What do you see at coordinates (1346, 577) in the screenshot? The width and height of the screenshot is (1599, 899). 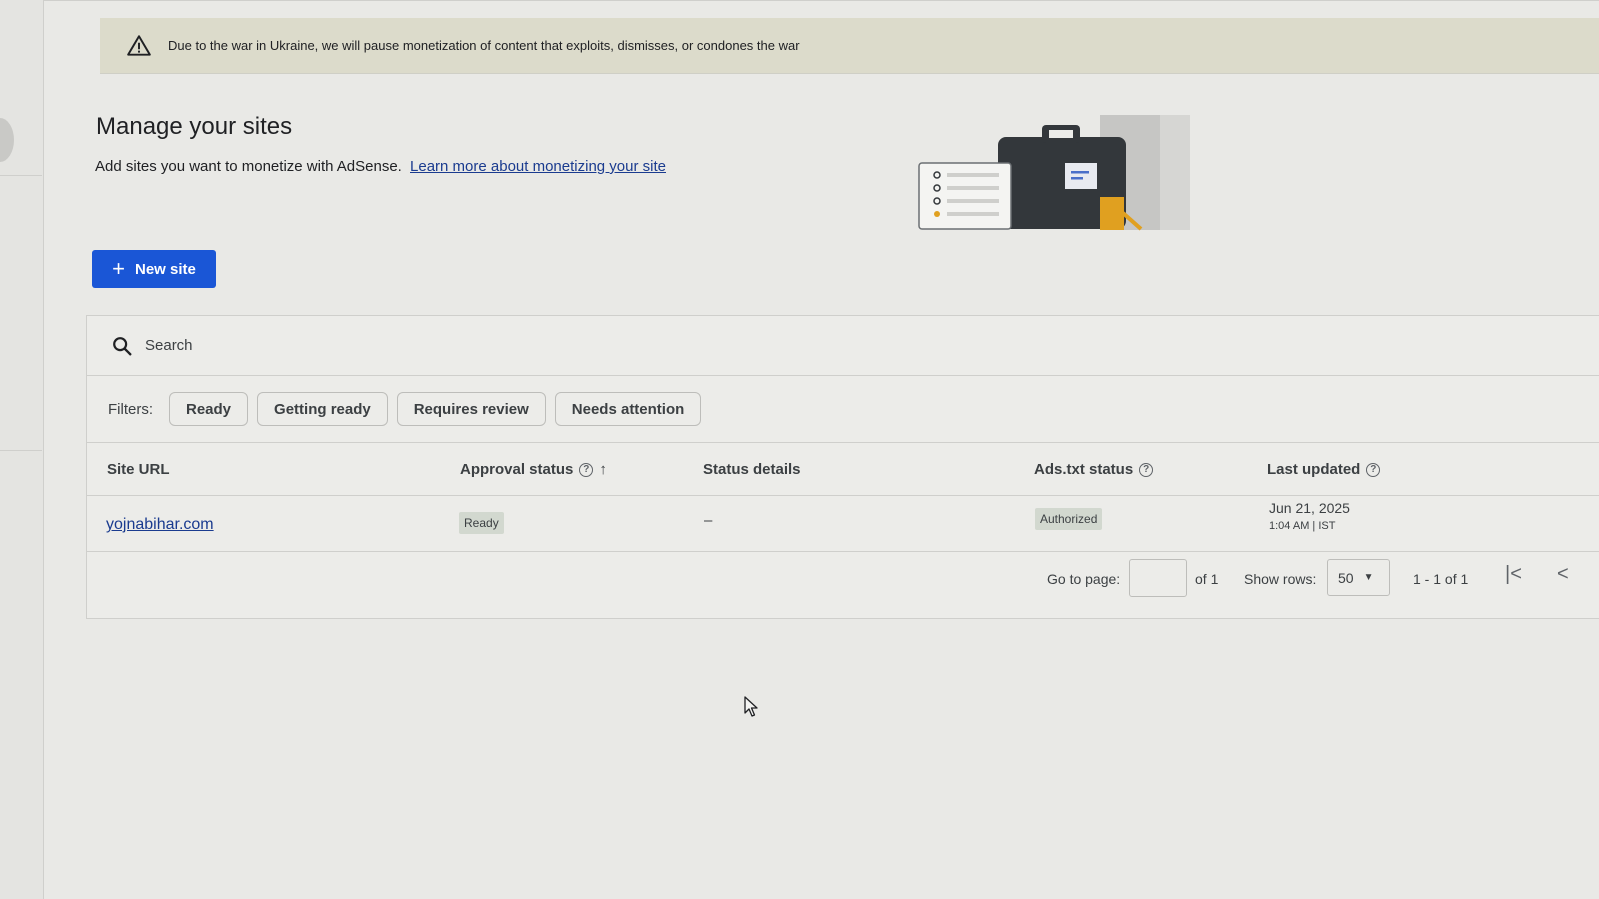 I see `rows-per-page-value: 50` at bounding box center [1346, 577].